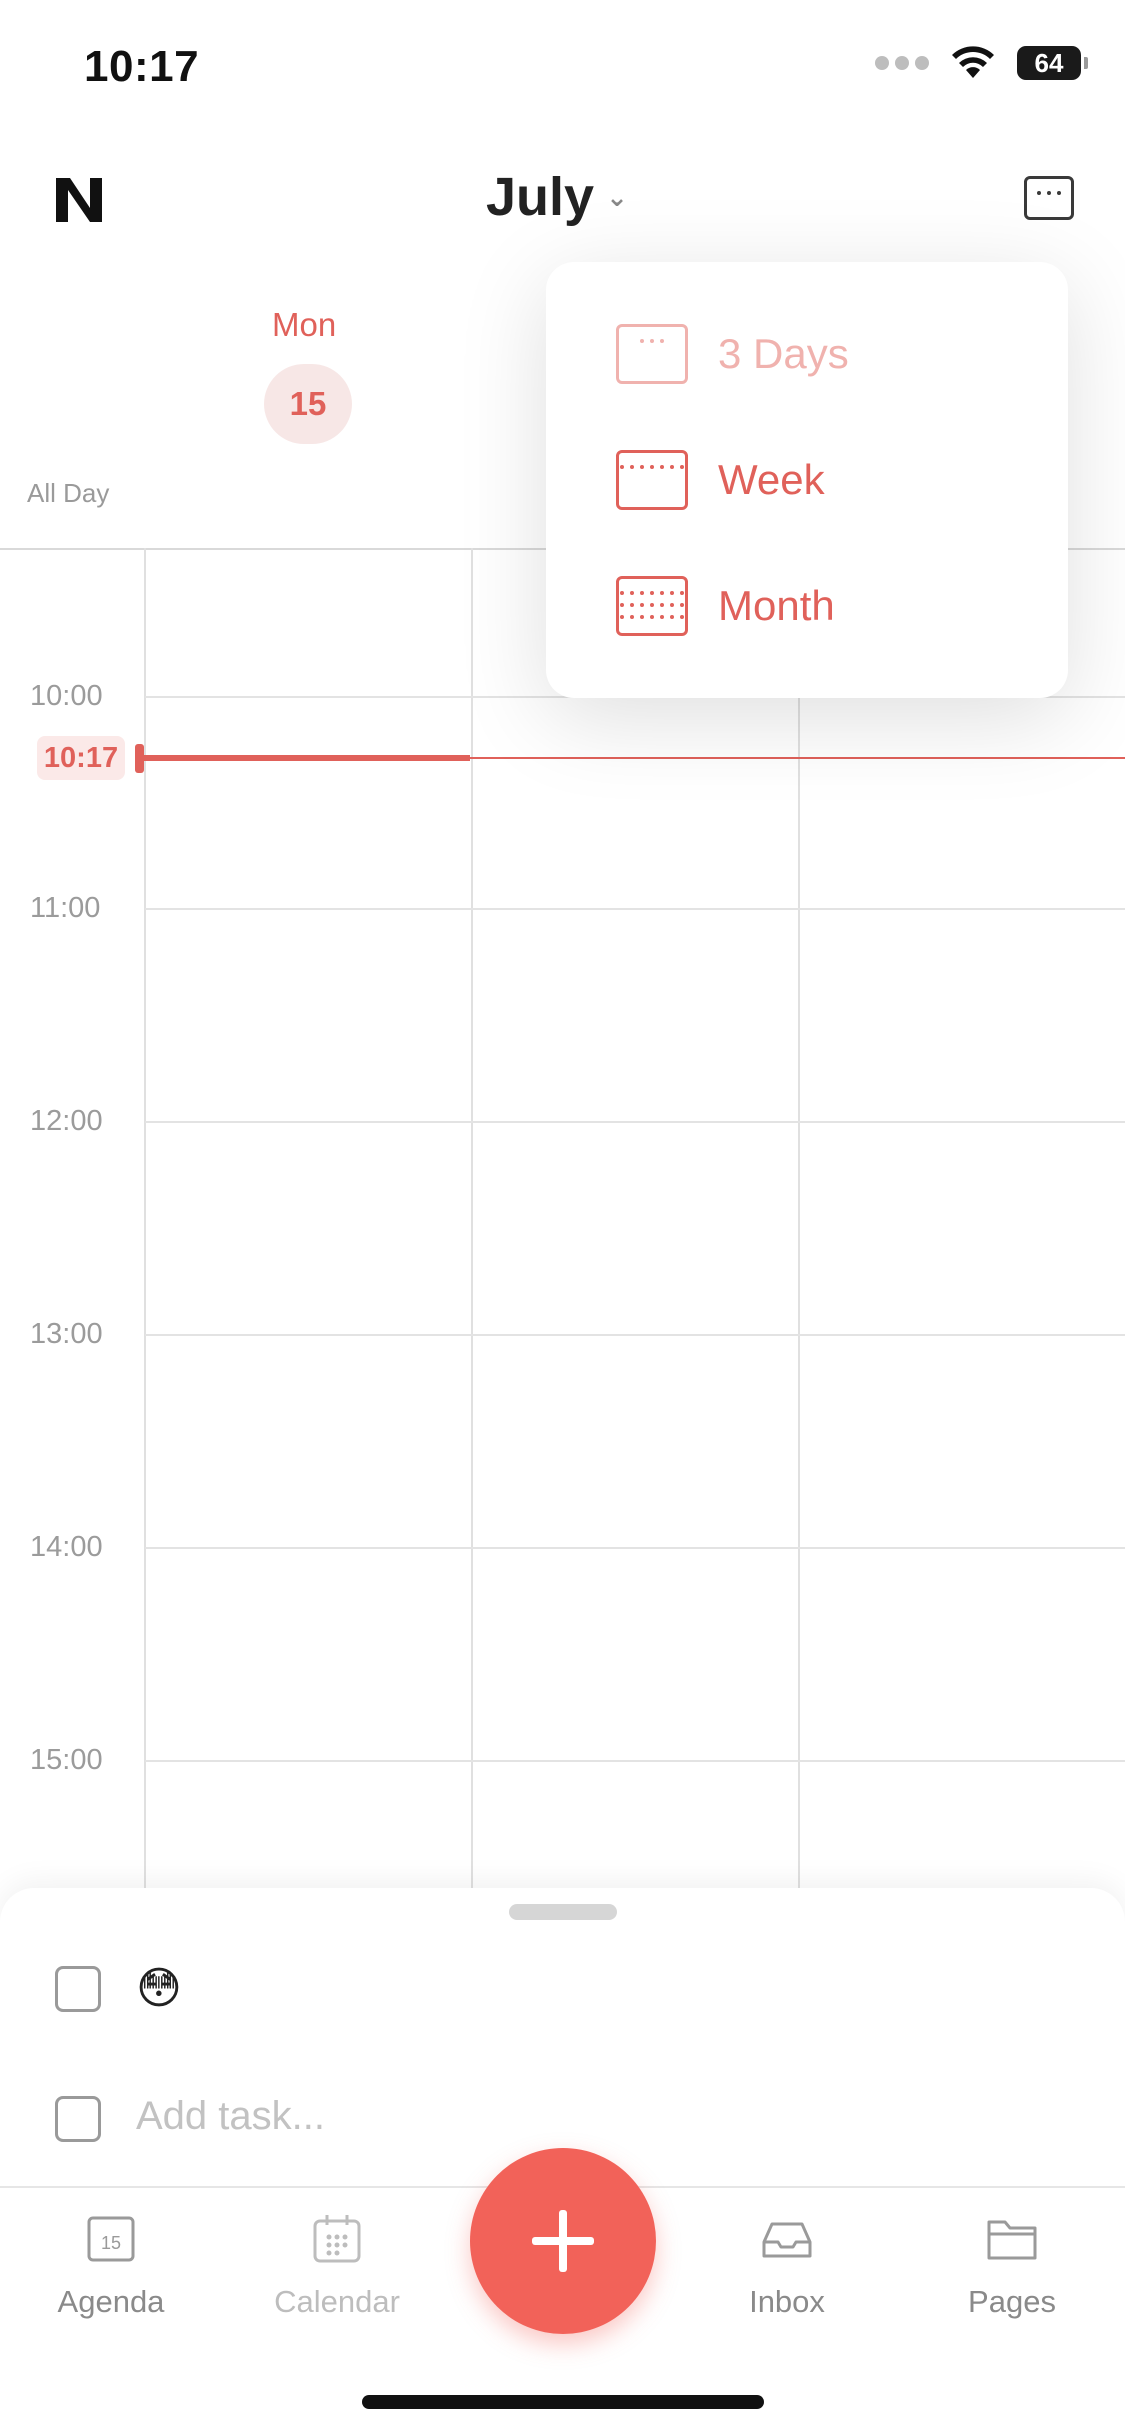 The height and width of the screenshot is (2436, 1125). What do you see at coordinates (563, 2402) in the screenshot?
I see `home-indicator` at bounding box center [563, 2402].